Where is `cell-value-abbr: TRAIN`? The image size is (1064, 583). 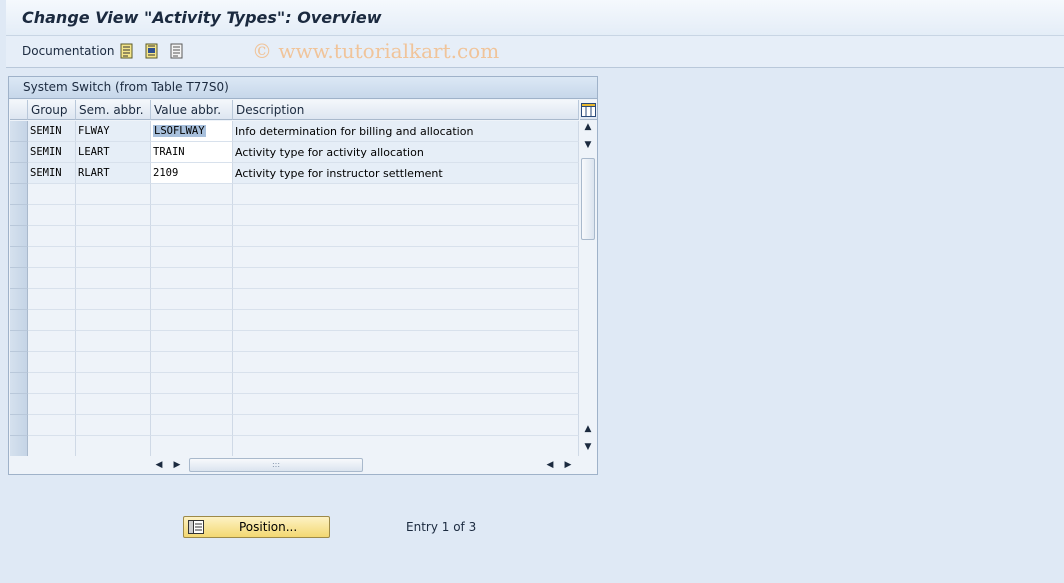
cell-value-abbr: TRAIN is located at coordinates (192, 152).